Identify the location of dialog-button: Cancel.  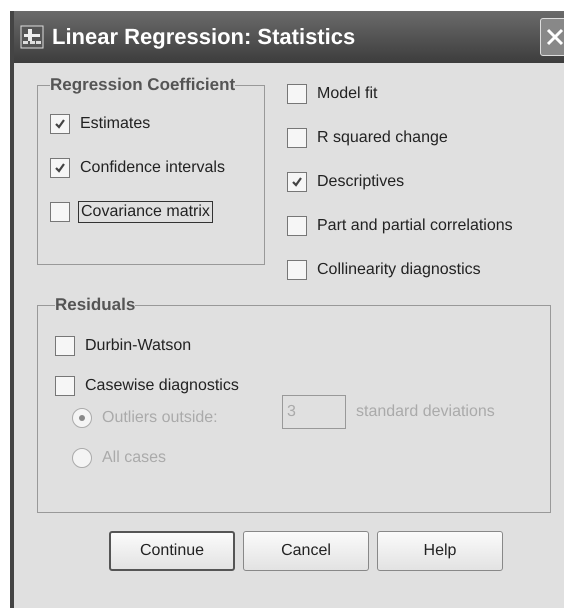
(306, 551).